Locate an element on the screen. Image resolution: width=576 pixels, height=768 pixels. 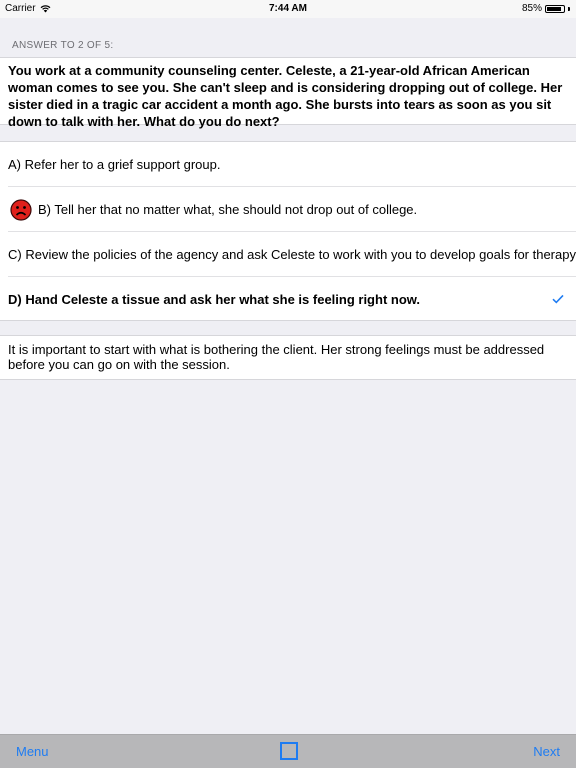
battery-icon is located at coordinates (555, 8).